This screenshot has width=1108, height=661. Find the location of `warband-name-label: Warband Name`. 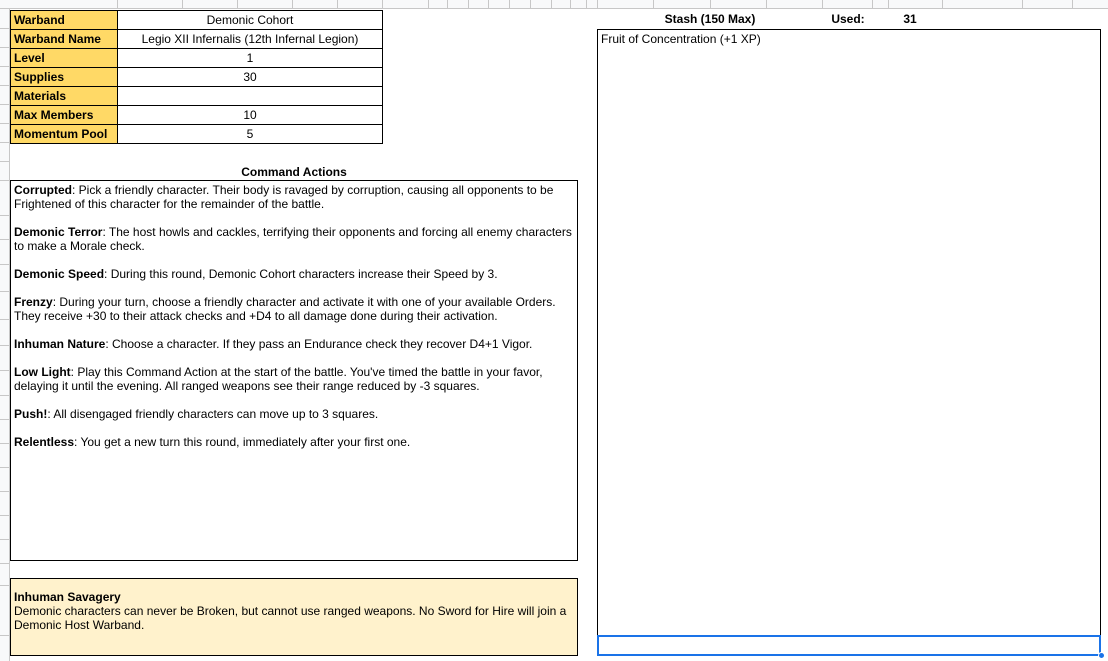

warband-name-label: Warband Name is located at coordinates (64, 39).